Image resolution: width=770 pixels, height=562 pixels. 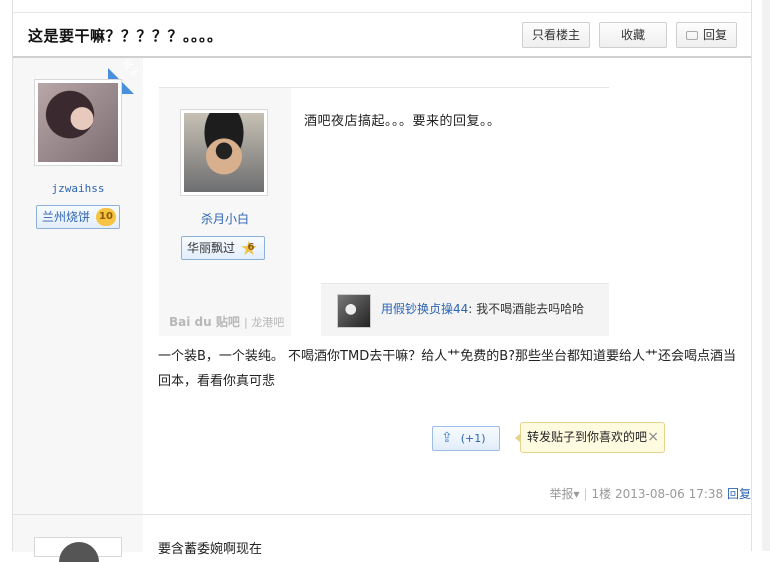 I want to click on post-body-2: 要含蓄委婉啊现在, so click(x=210, y=549).